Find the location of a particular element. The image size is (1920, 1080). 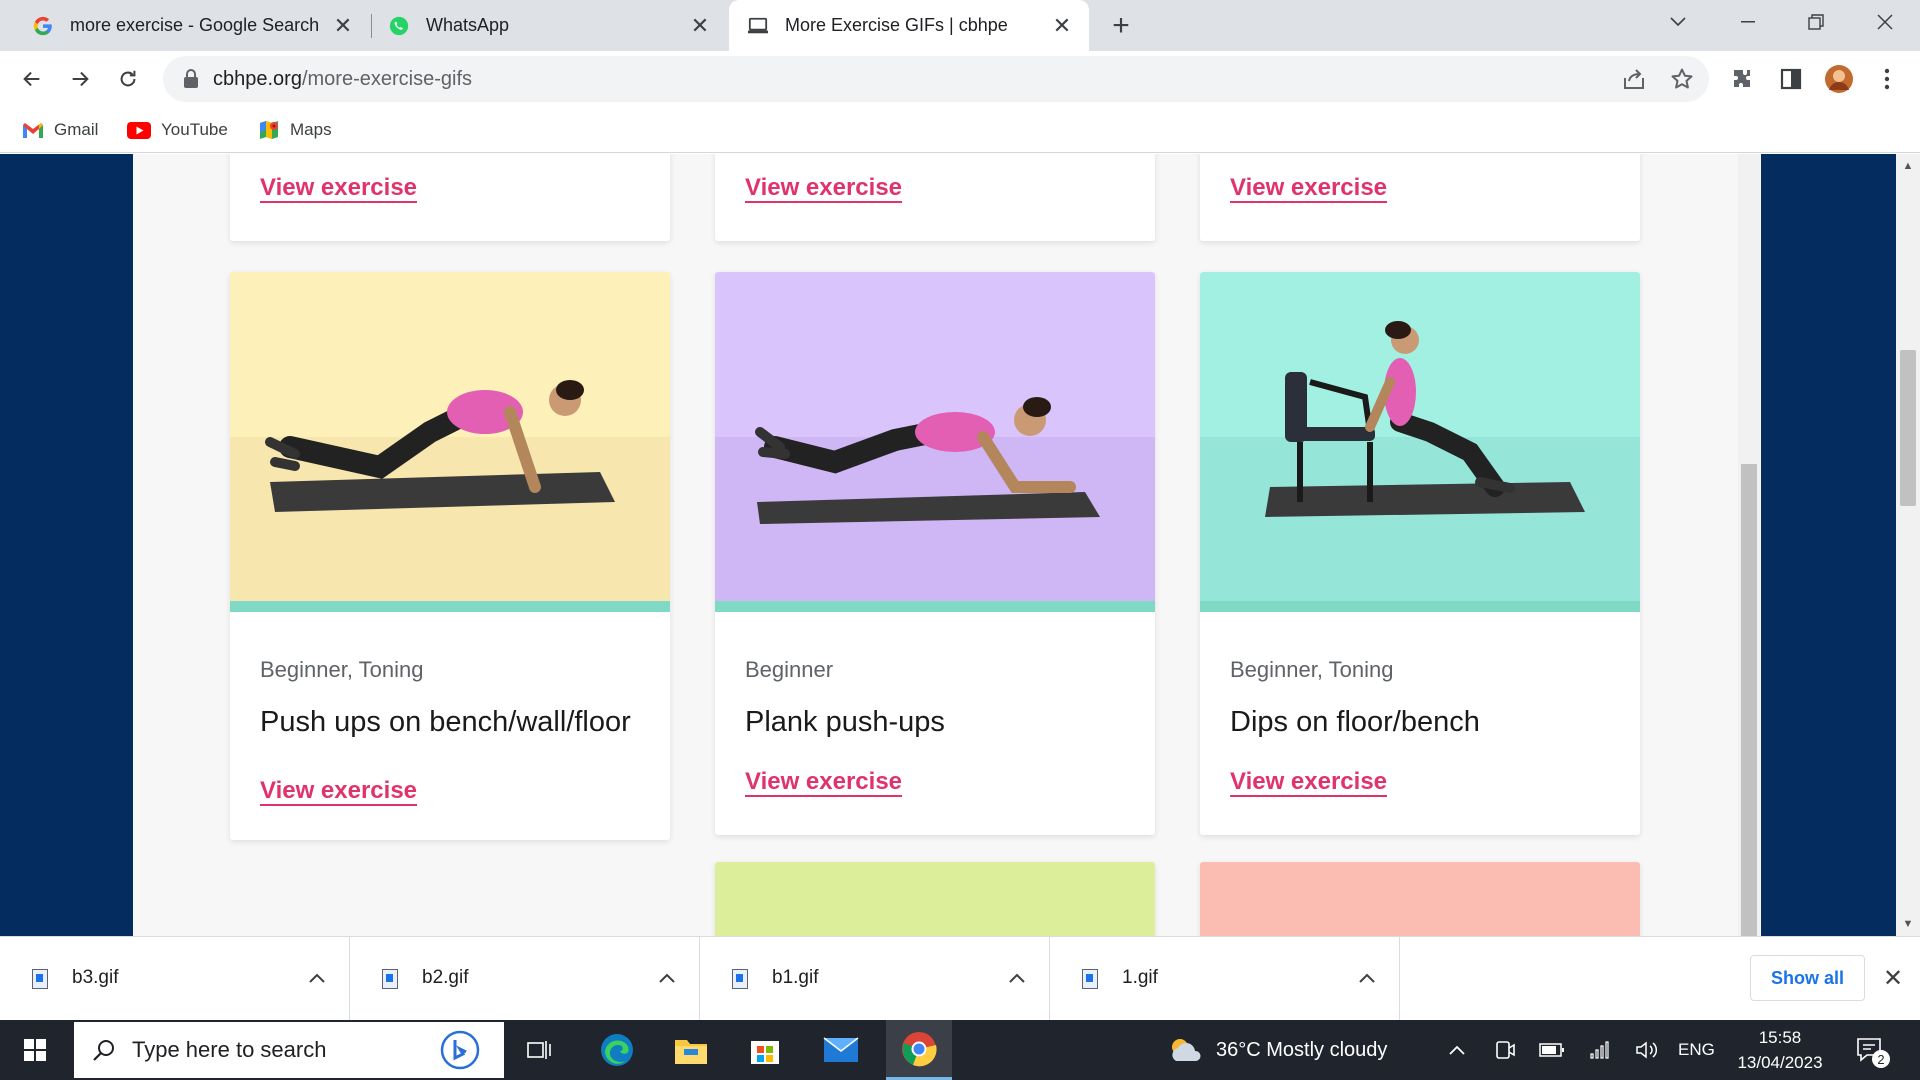

microsoft-store-icon is located at coordinates (765, 1050).